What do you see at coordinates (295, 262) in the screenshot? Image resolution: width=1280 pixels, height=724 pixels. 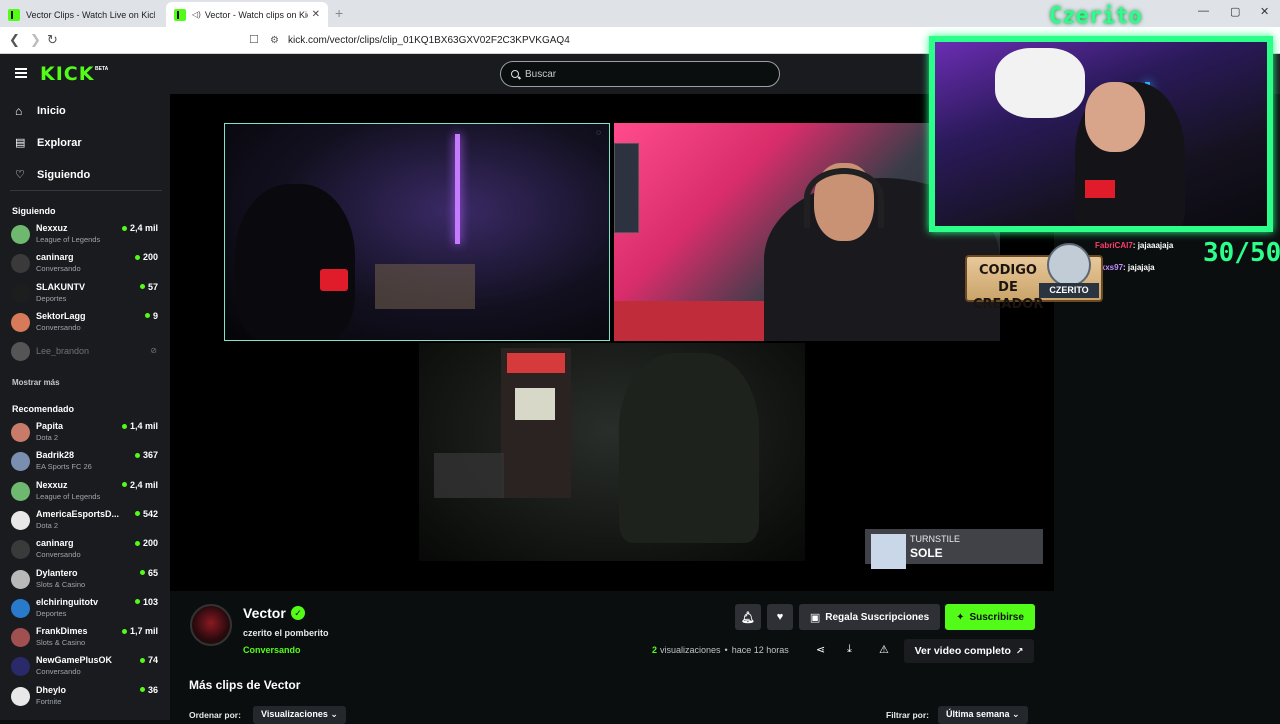 I see `person` at bounding box center [295, 262].